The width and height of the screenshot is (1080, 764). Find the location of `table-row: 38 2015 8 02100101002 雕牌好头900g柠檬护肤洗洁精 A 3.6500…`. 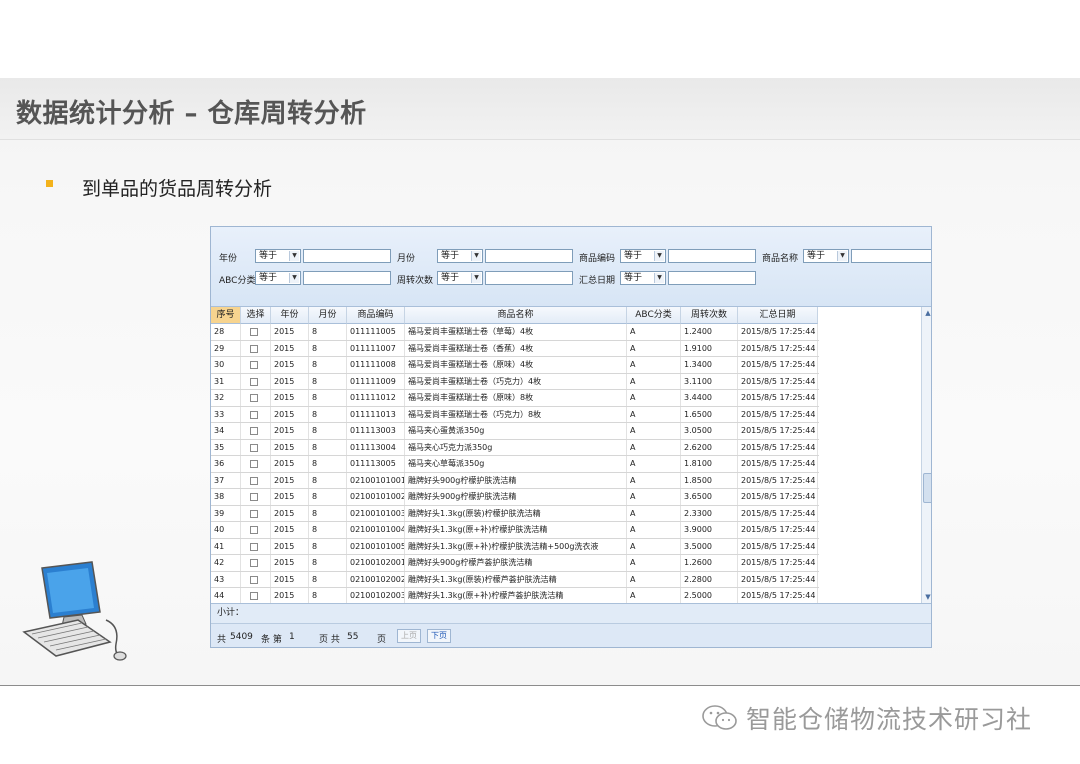

table-row: 38 2015 8 02100101002 雕牌好头900g柠檬护肤洗洁精 A 3.6500… is located at coordinates (515, 497).